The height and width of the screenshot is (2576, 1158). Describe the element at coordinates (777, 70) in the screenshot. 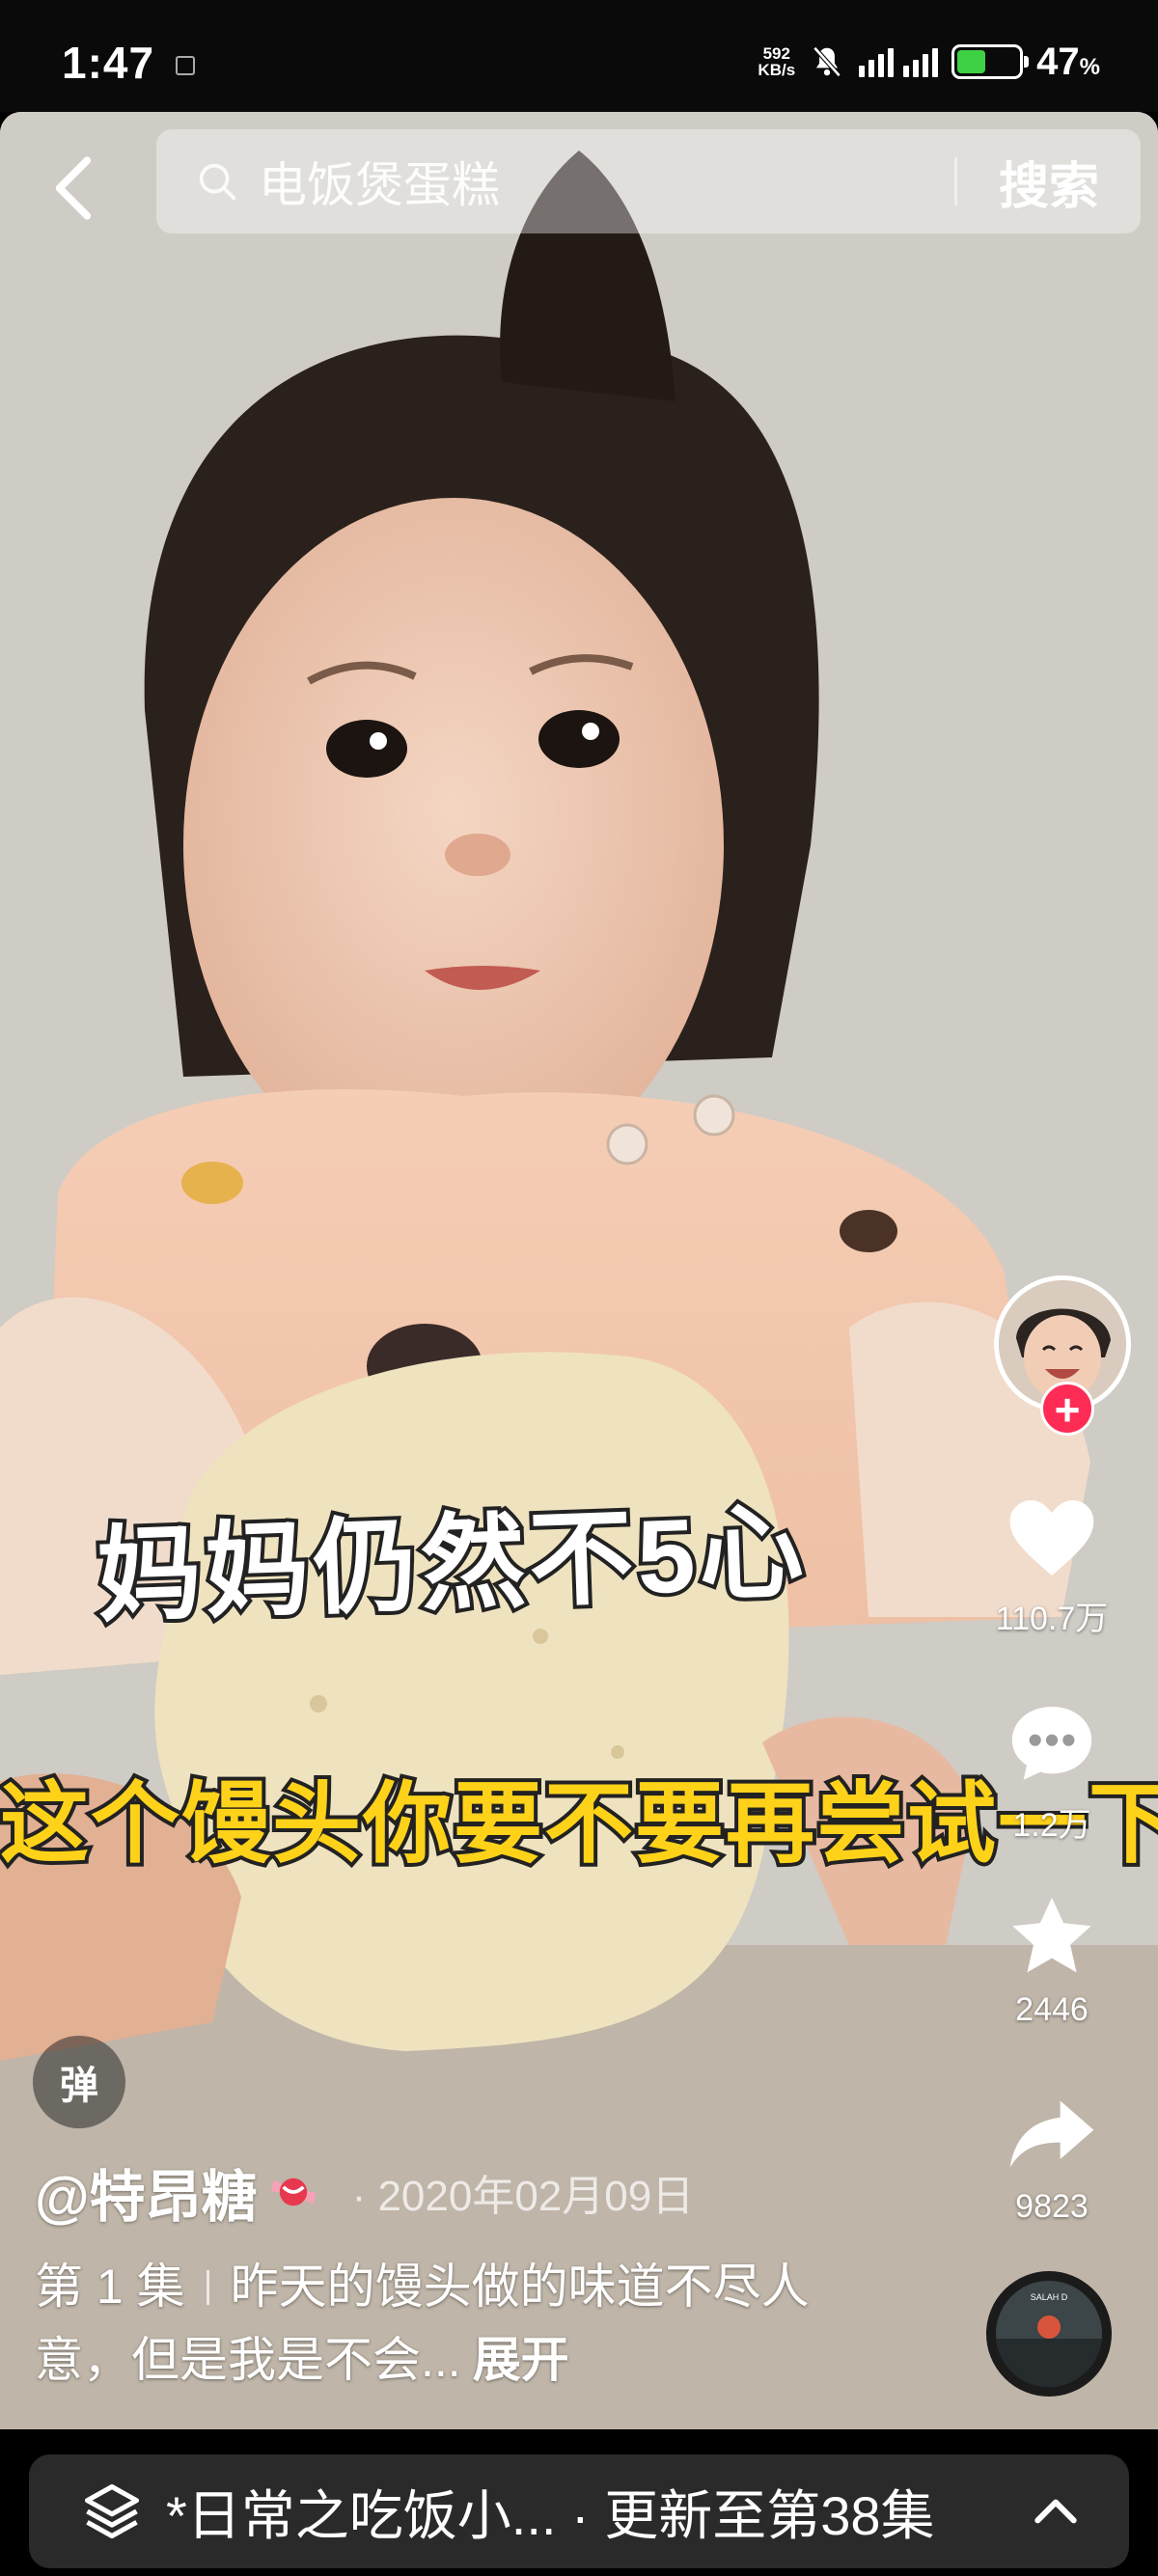

I see `network-speed-unit: KB/s` at that location.